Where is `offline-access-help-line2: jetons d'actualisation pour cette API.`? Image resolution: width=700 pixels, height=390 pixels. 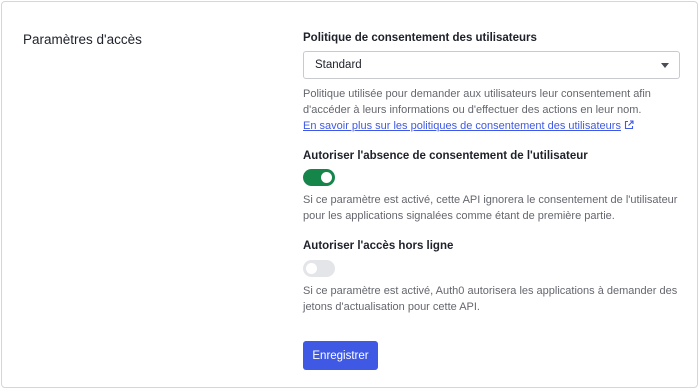
offline-access-help-line2: jetons d'actualisation pour cette API. is located at coordinates (391, 307).